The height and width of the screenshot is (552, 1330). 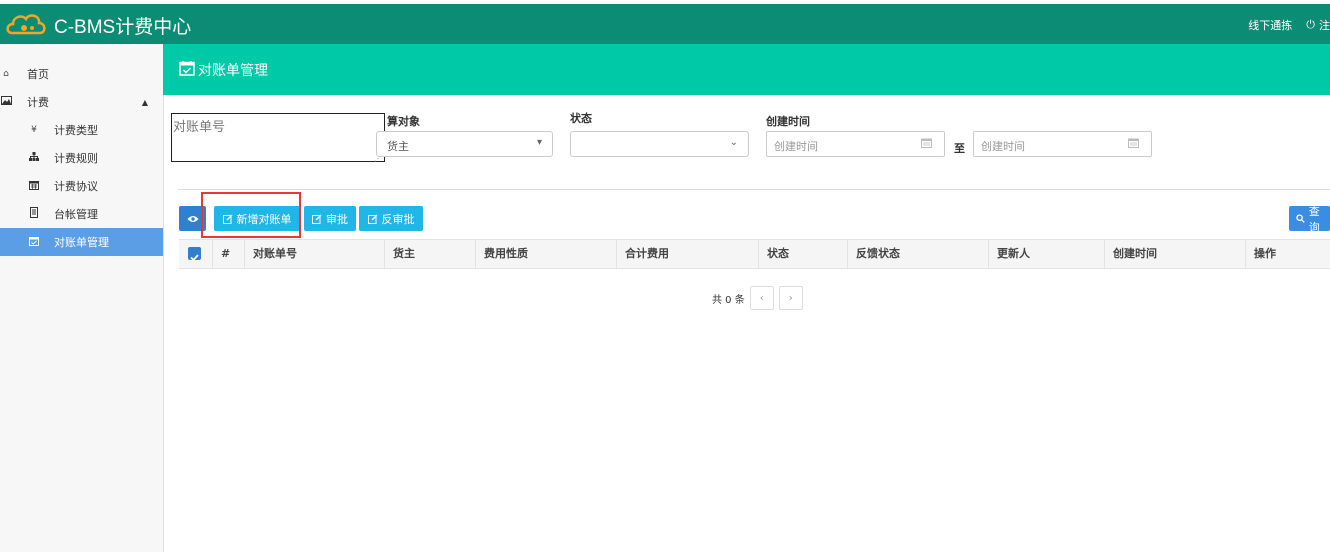 I want to click on sidebar-item-label: 计费, so click(x=38, y=102).